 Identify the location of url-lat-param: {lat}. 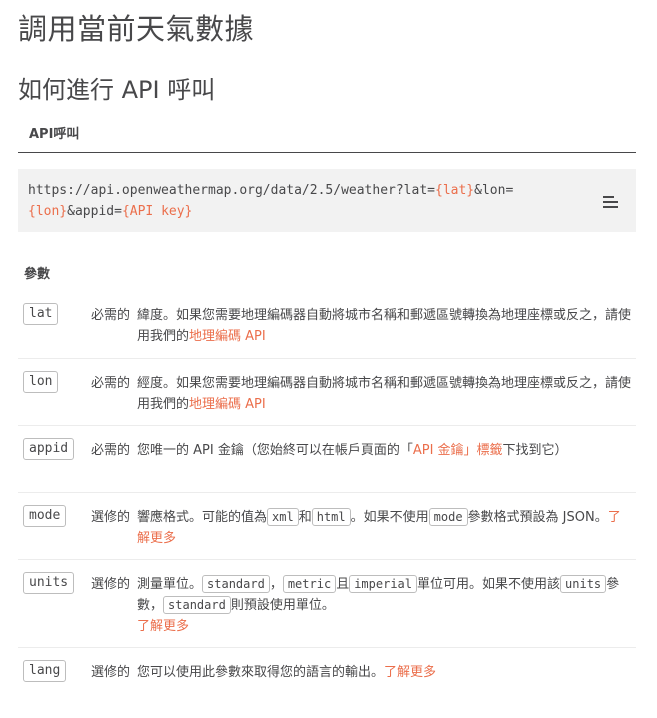
(455, 190).